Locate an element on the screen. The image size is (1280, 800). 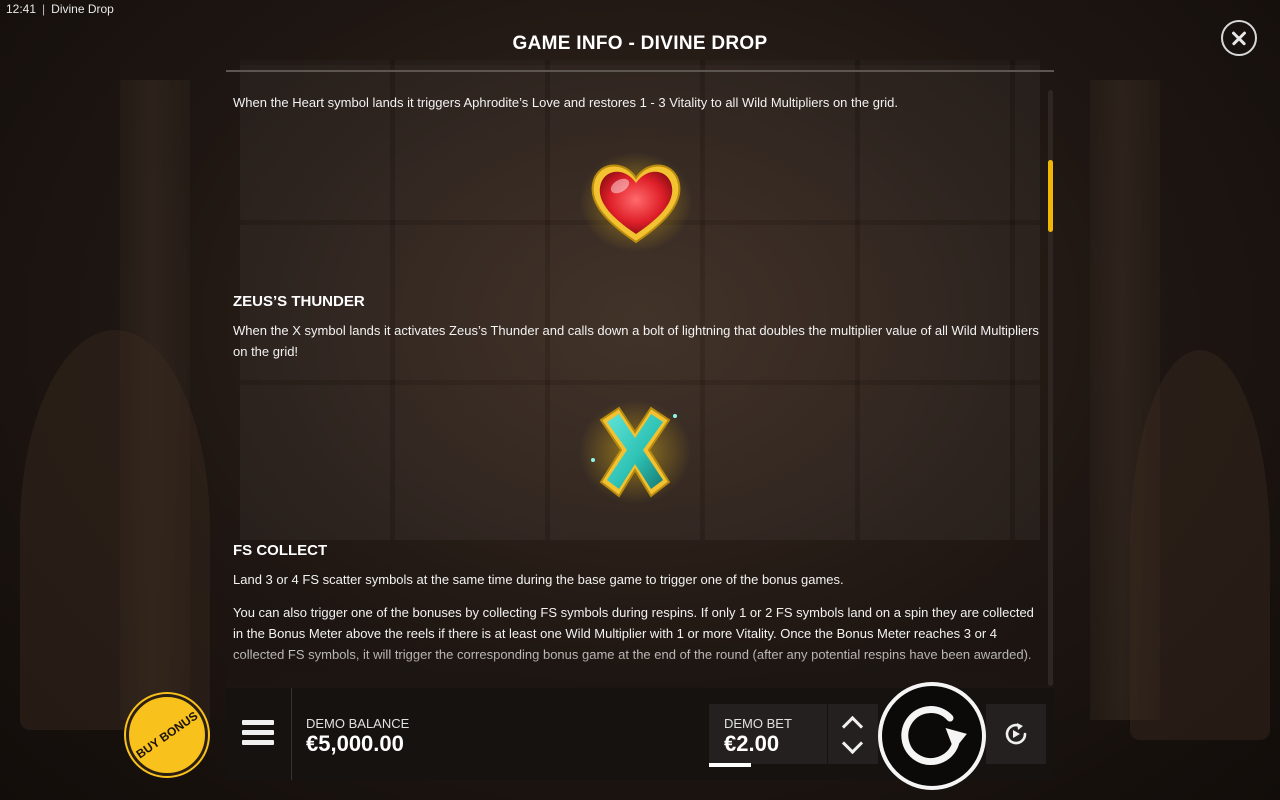
status-app-name: Divine Drop is located at coordinates (82, 9).